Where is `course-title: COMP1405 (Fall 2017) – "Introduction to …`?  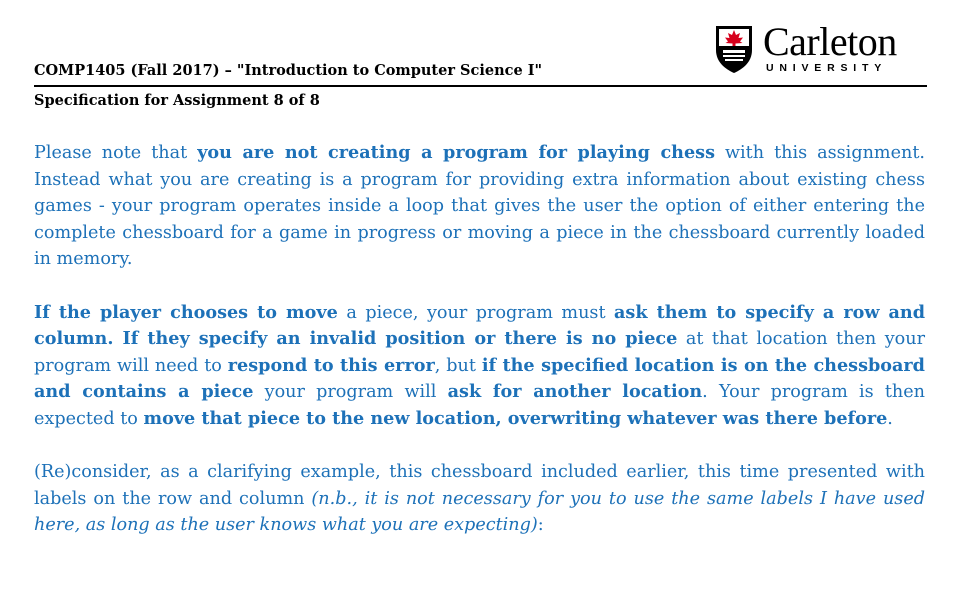 course-title: COMP1405 (Fall 2017) – "Introduction to … is located at coordinates (288, 70).